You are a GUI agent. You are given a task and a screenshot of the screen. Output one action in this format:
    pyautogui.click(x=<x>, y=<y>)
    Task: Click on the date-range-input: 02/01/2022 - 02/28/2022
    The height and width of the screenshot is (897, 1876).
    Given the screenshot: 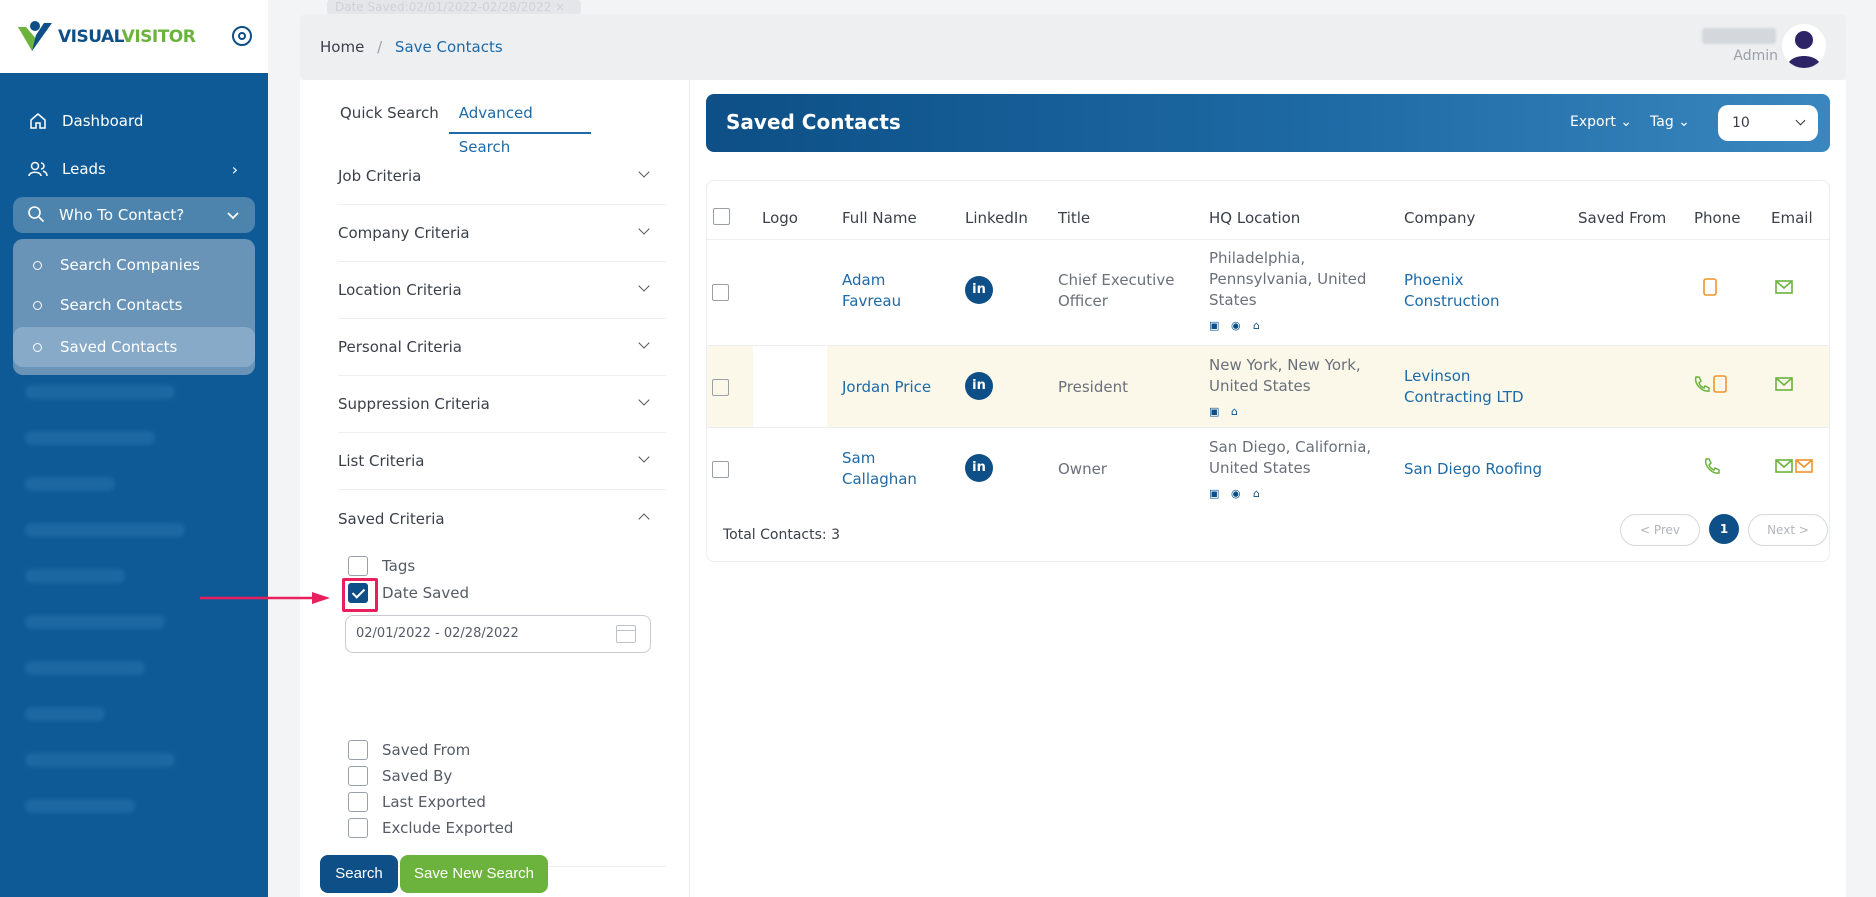 What is the action you would take?
    pyautogui.click(x=498, y=634)
    